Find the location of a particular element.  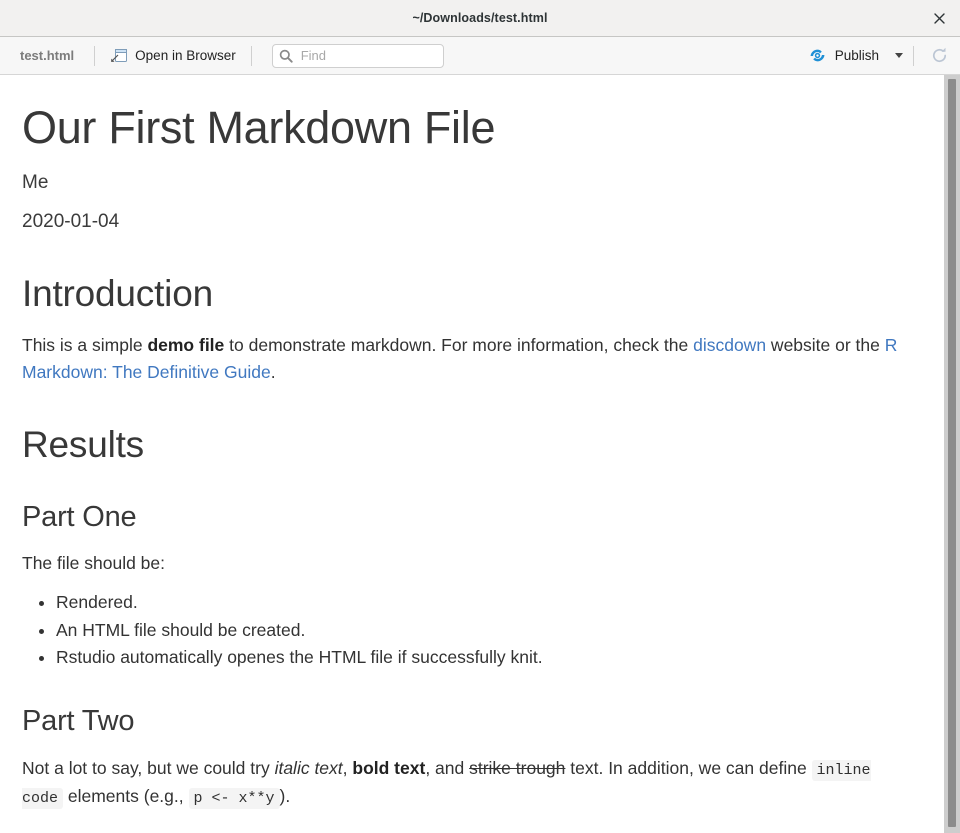

vertical-scrollbar is located at coordinates (952, 454).